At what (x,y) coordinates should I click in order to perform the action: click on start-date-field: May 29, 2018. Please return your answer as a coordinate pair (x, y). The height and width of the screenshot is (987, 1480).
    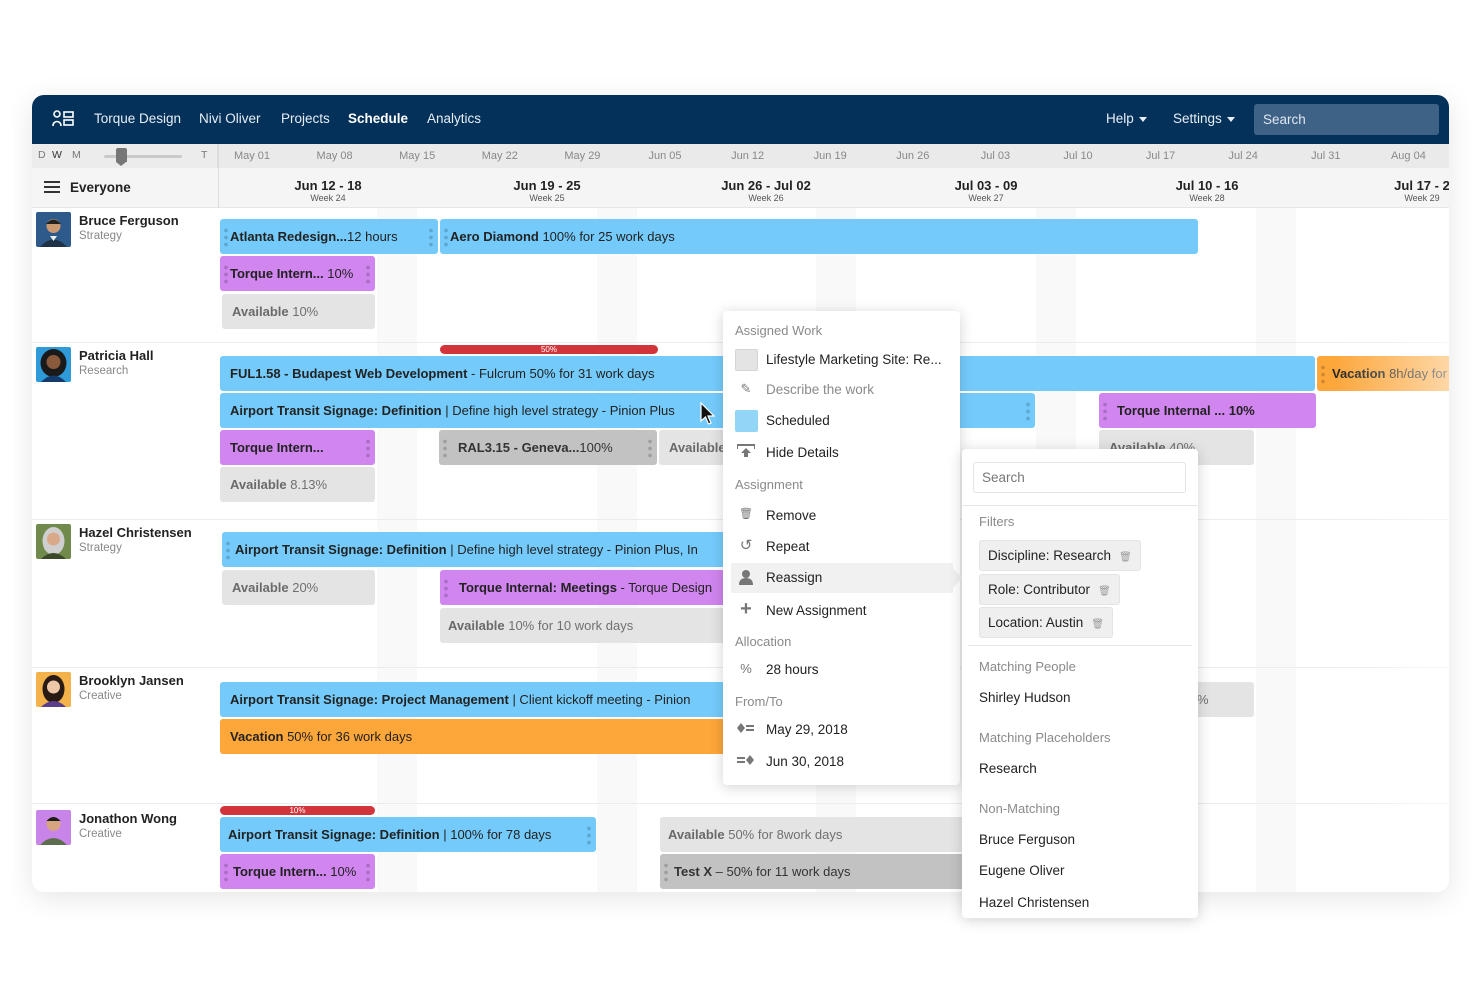
    Looking at the image, I should click on (841, 730).